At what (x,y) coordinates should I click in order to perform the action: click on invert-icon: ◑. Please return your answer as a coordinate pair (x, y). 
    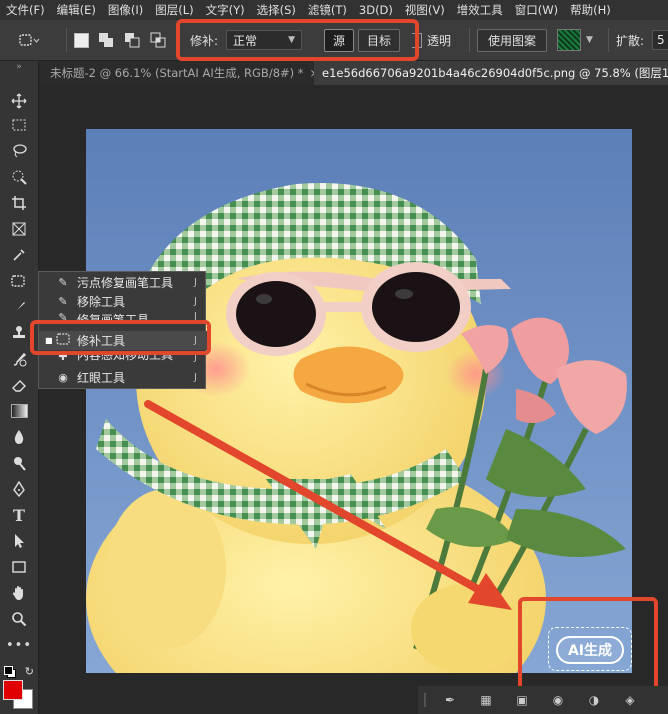
    Looking at the image, I should click on (594, 700).